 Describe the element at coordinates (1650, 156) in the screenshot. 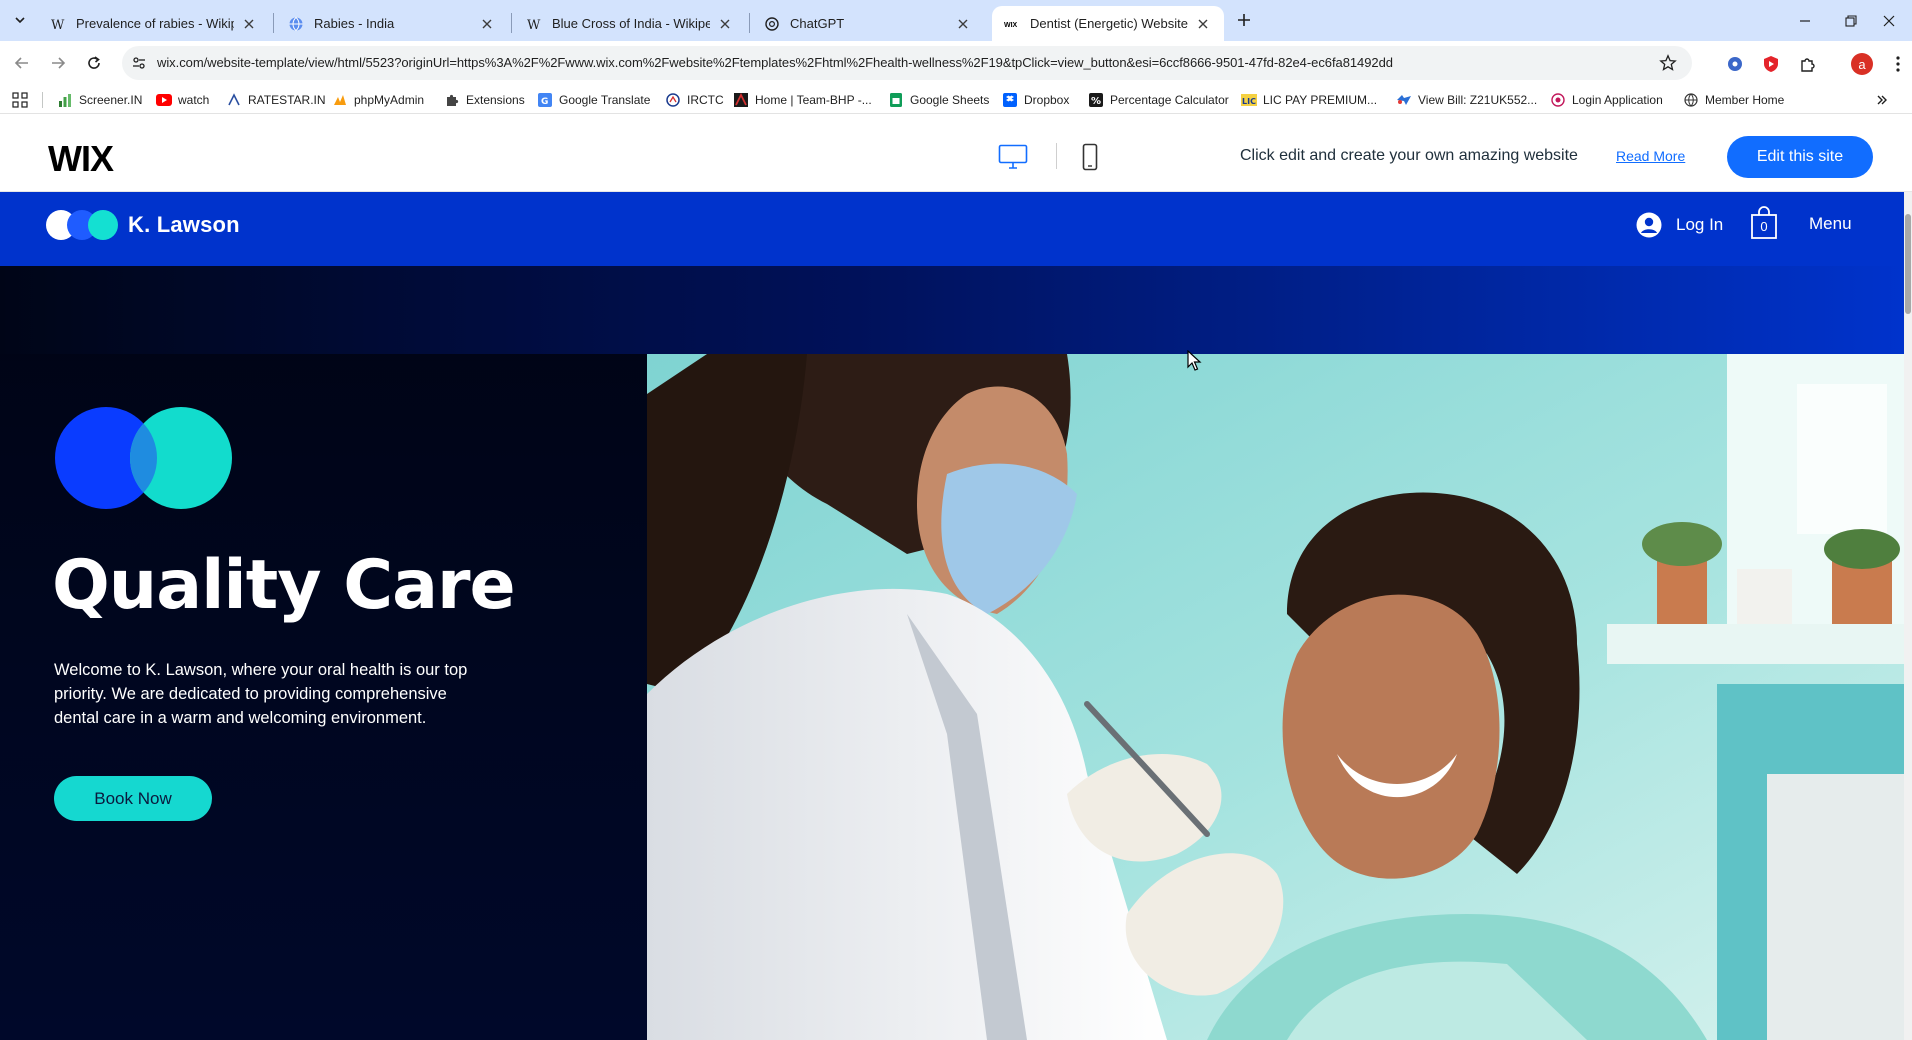

I see `read-more-link: Read More` at that location.